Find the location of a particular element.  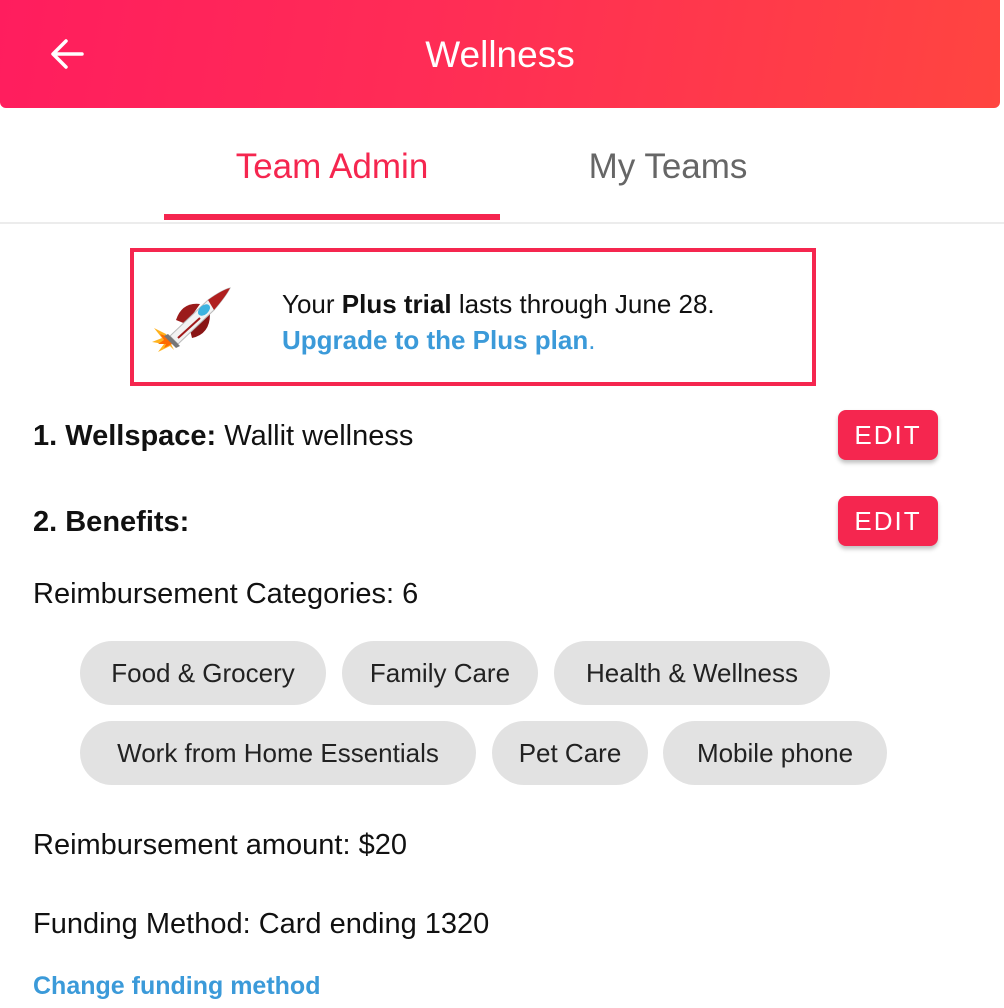

wellspace-label: 1. Wellspace: is located at coordinates (125, 436).